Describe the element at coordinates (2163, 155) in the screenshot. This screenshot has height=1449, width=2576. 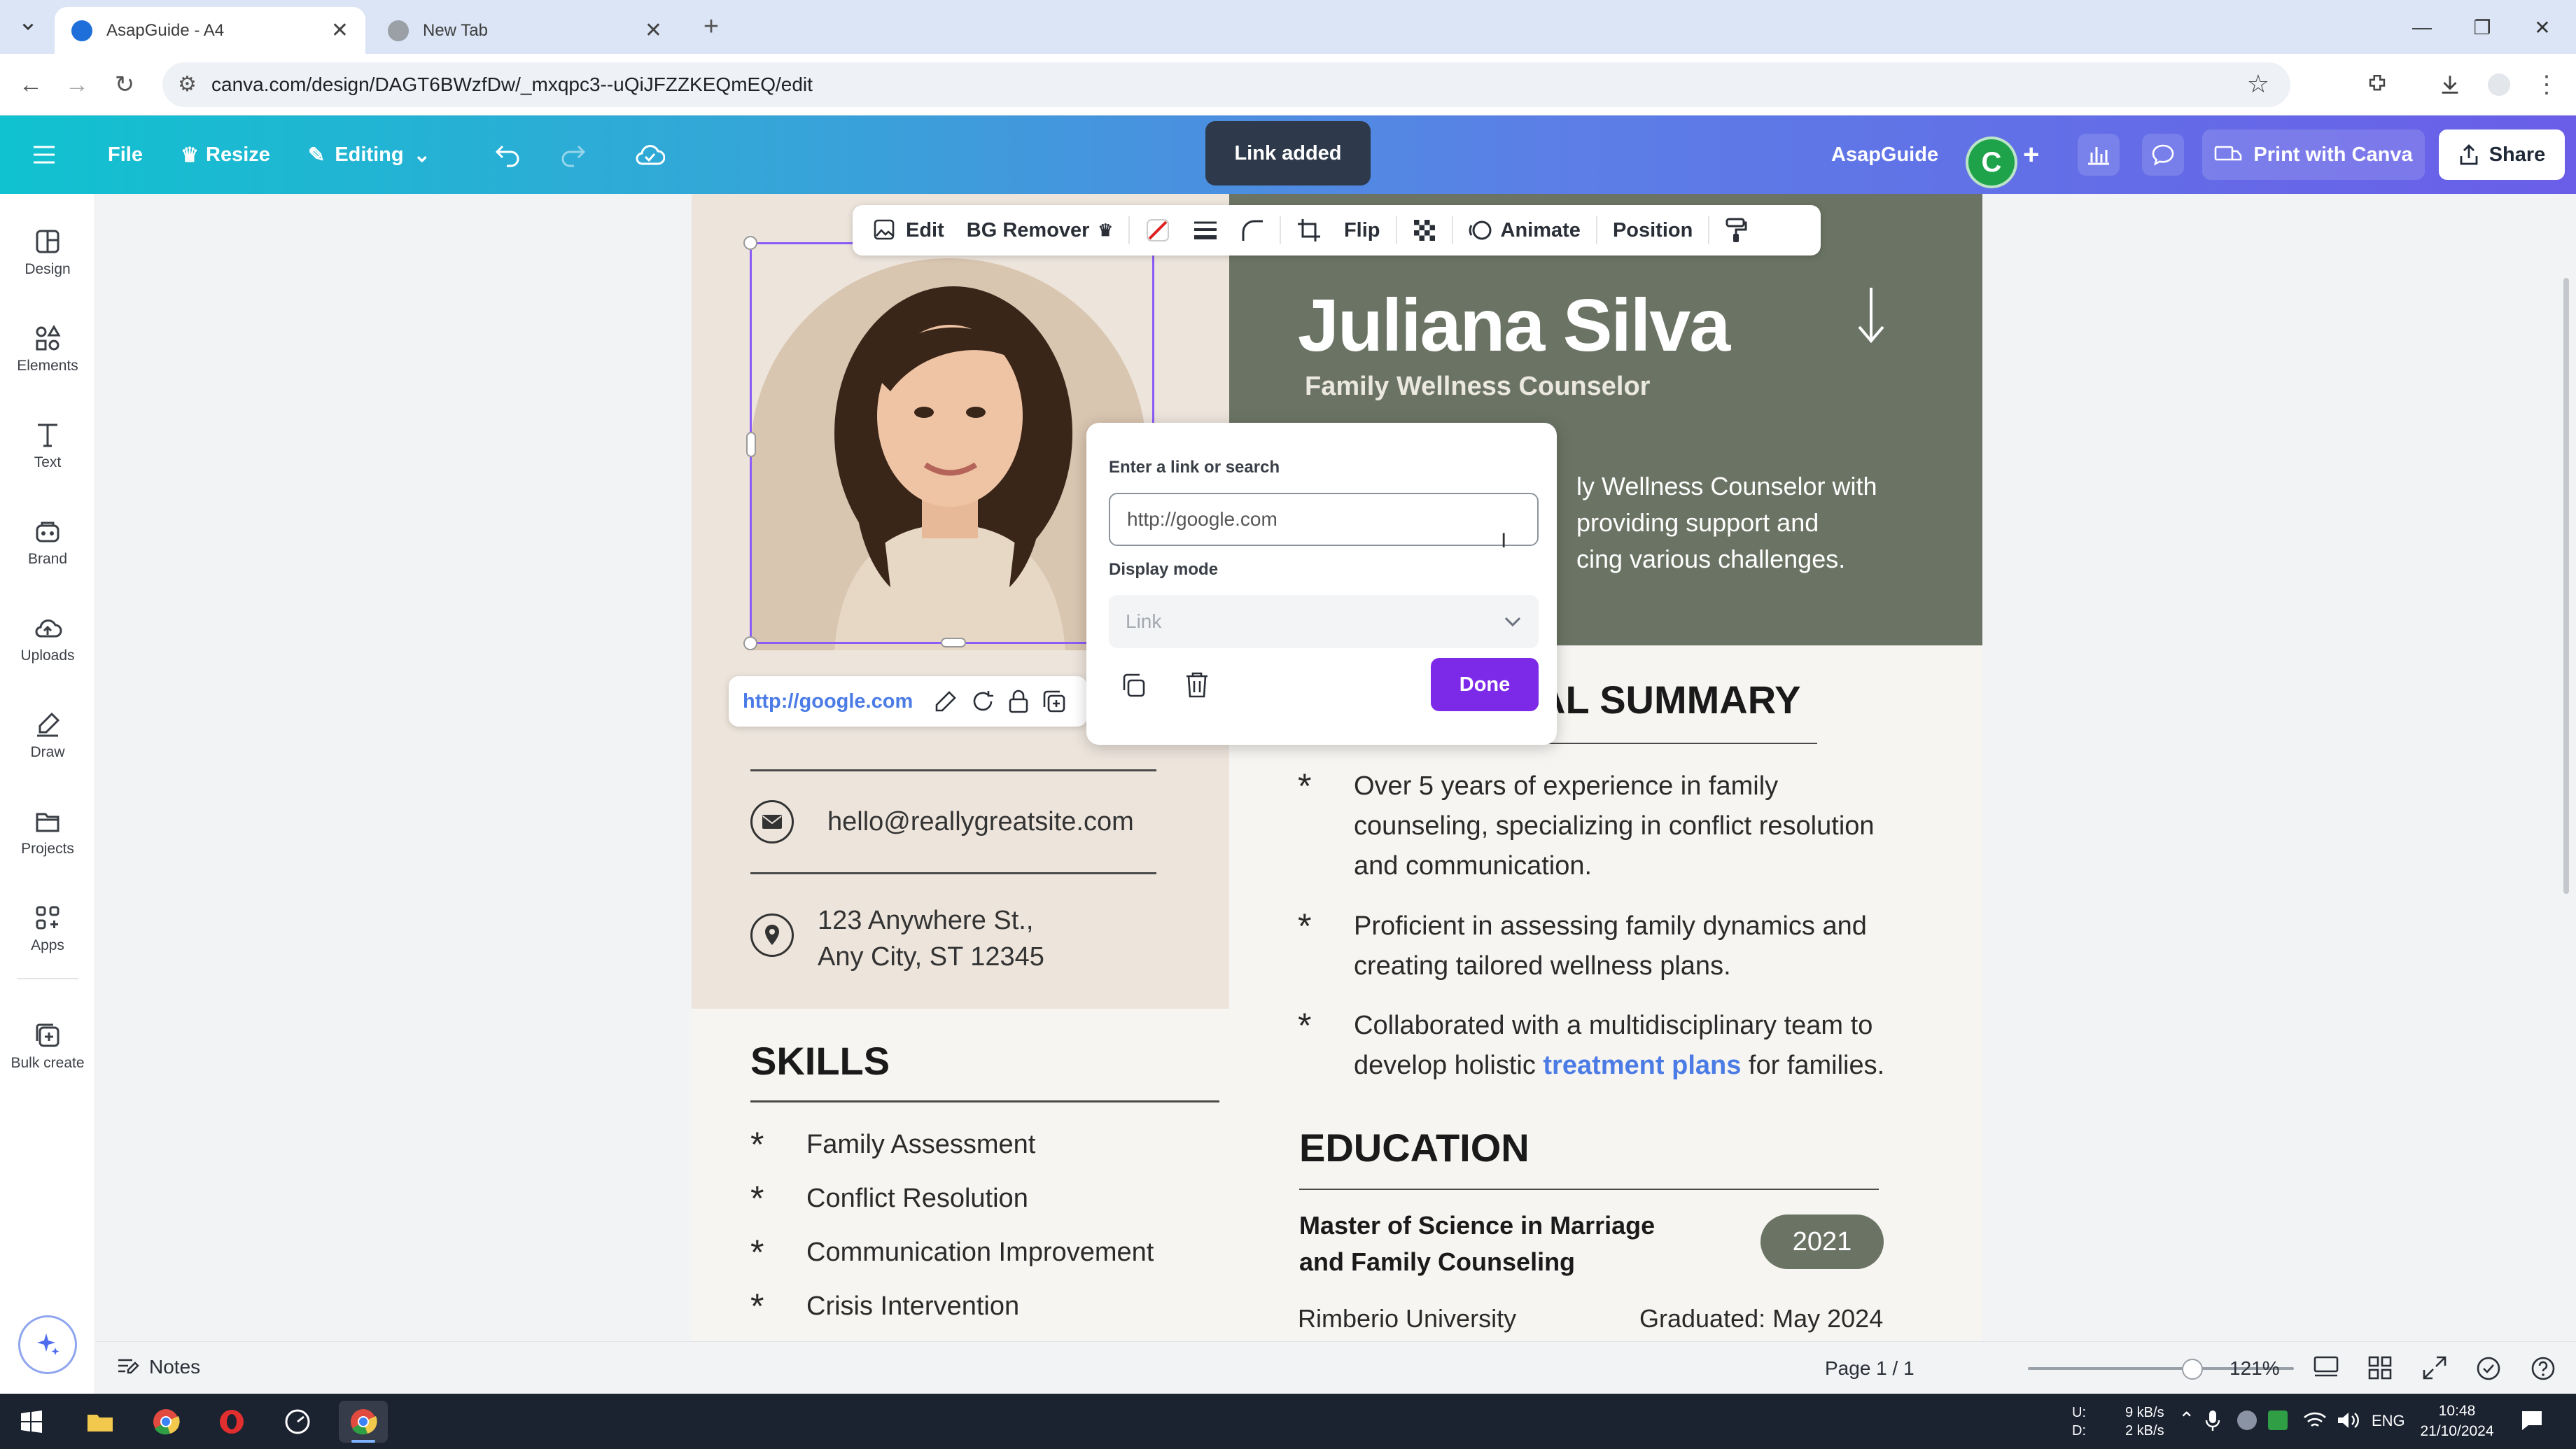
I see `comment-icon` at that location.